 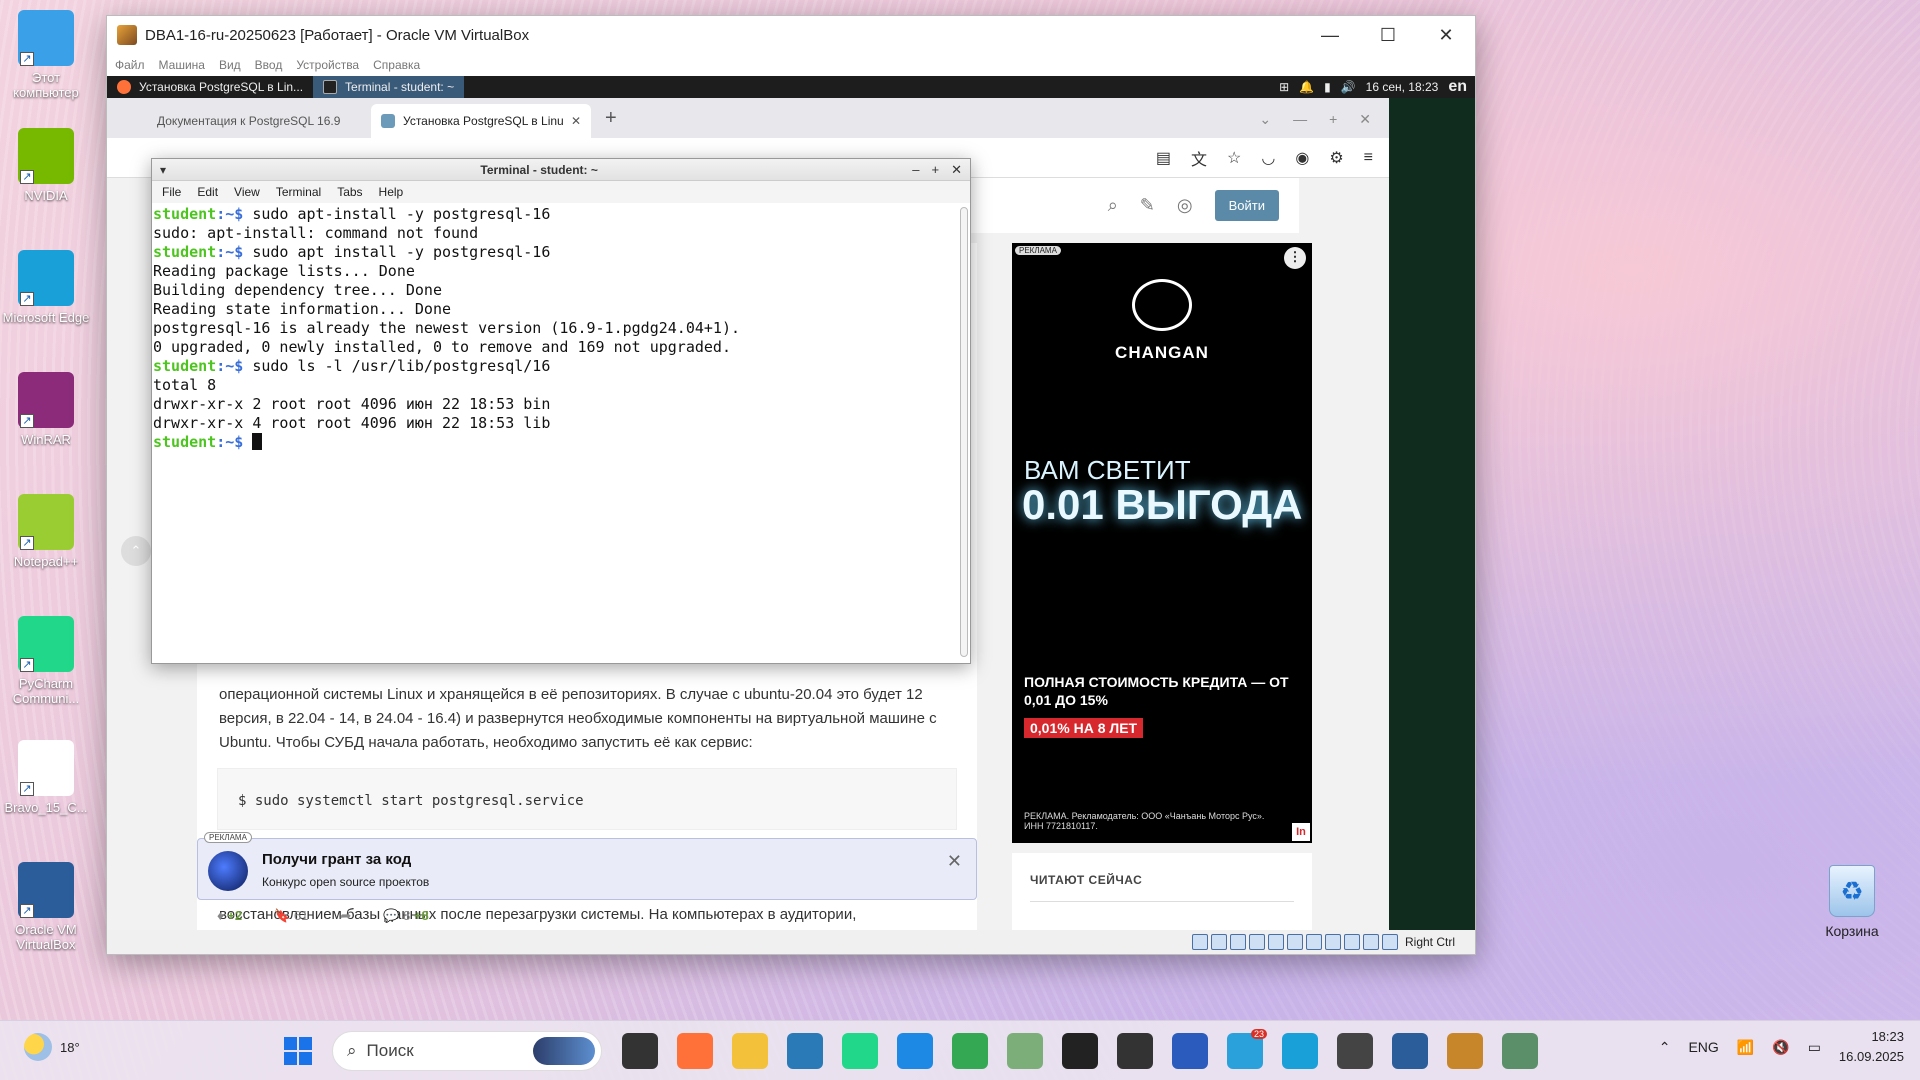 I want to click on terminal-icon, so click(x=1080, y=1051).